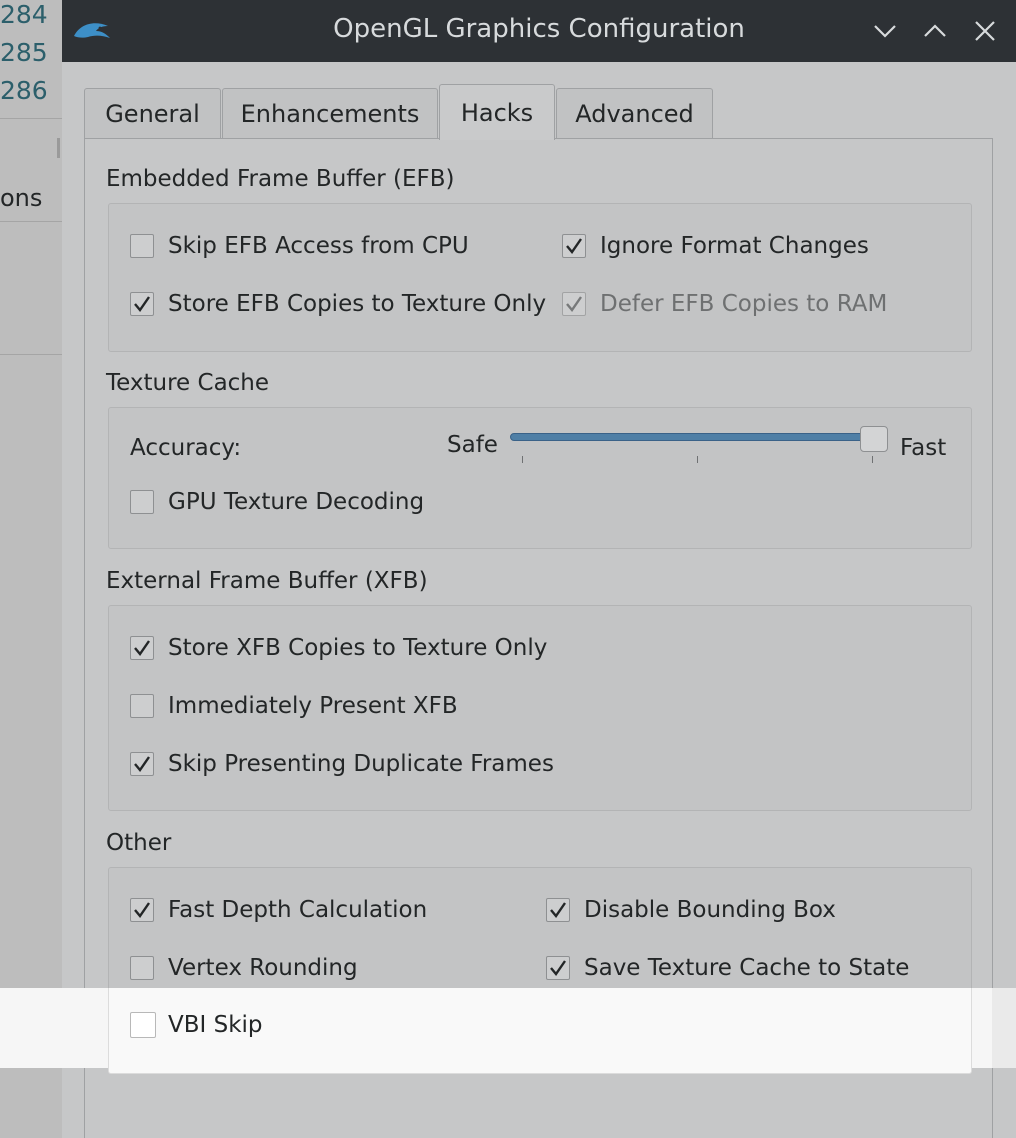 The width and height of the screenshot is (1016, 1138). What do you see at coordinates (280, 179) in the screenshot?
I see `efb-section-title: Embedded Frame Buffer (EFB)` at bounding box center [280, 179].